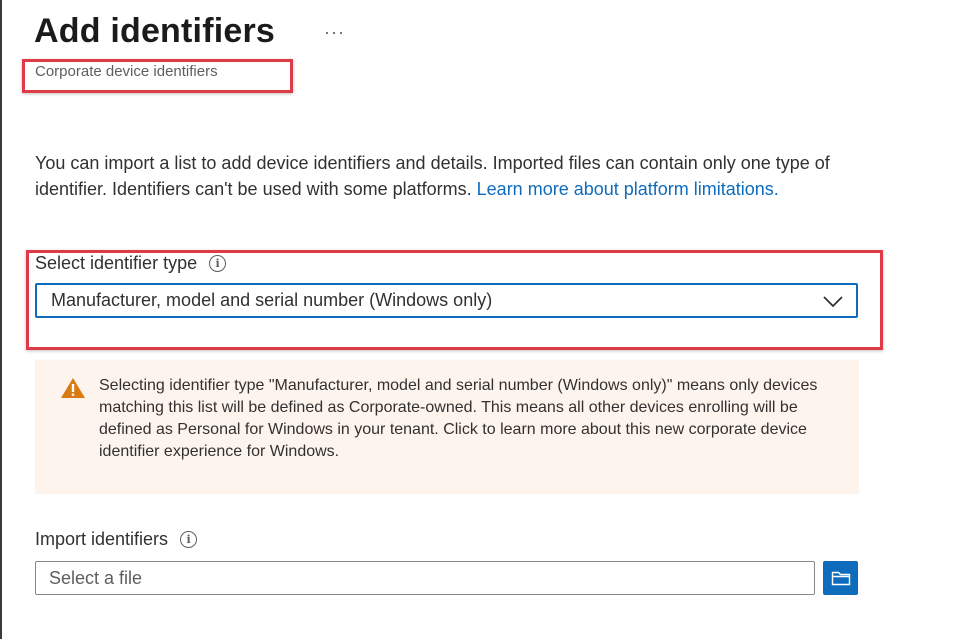  I want to click on learn-more-link: Learn more about platform limitations., so click(628, 189).